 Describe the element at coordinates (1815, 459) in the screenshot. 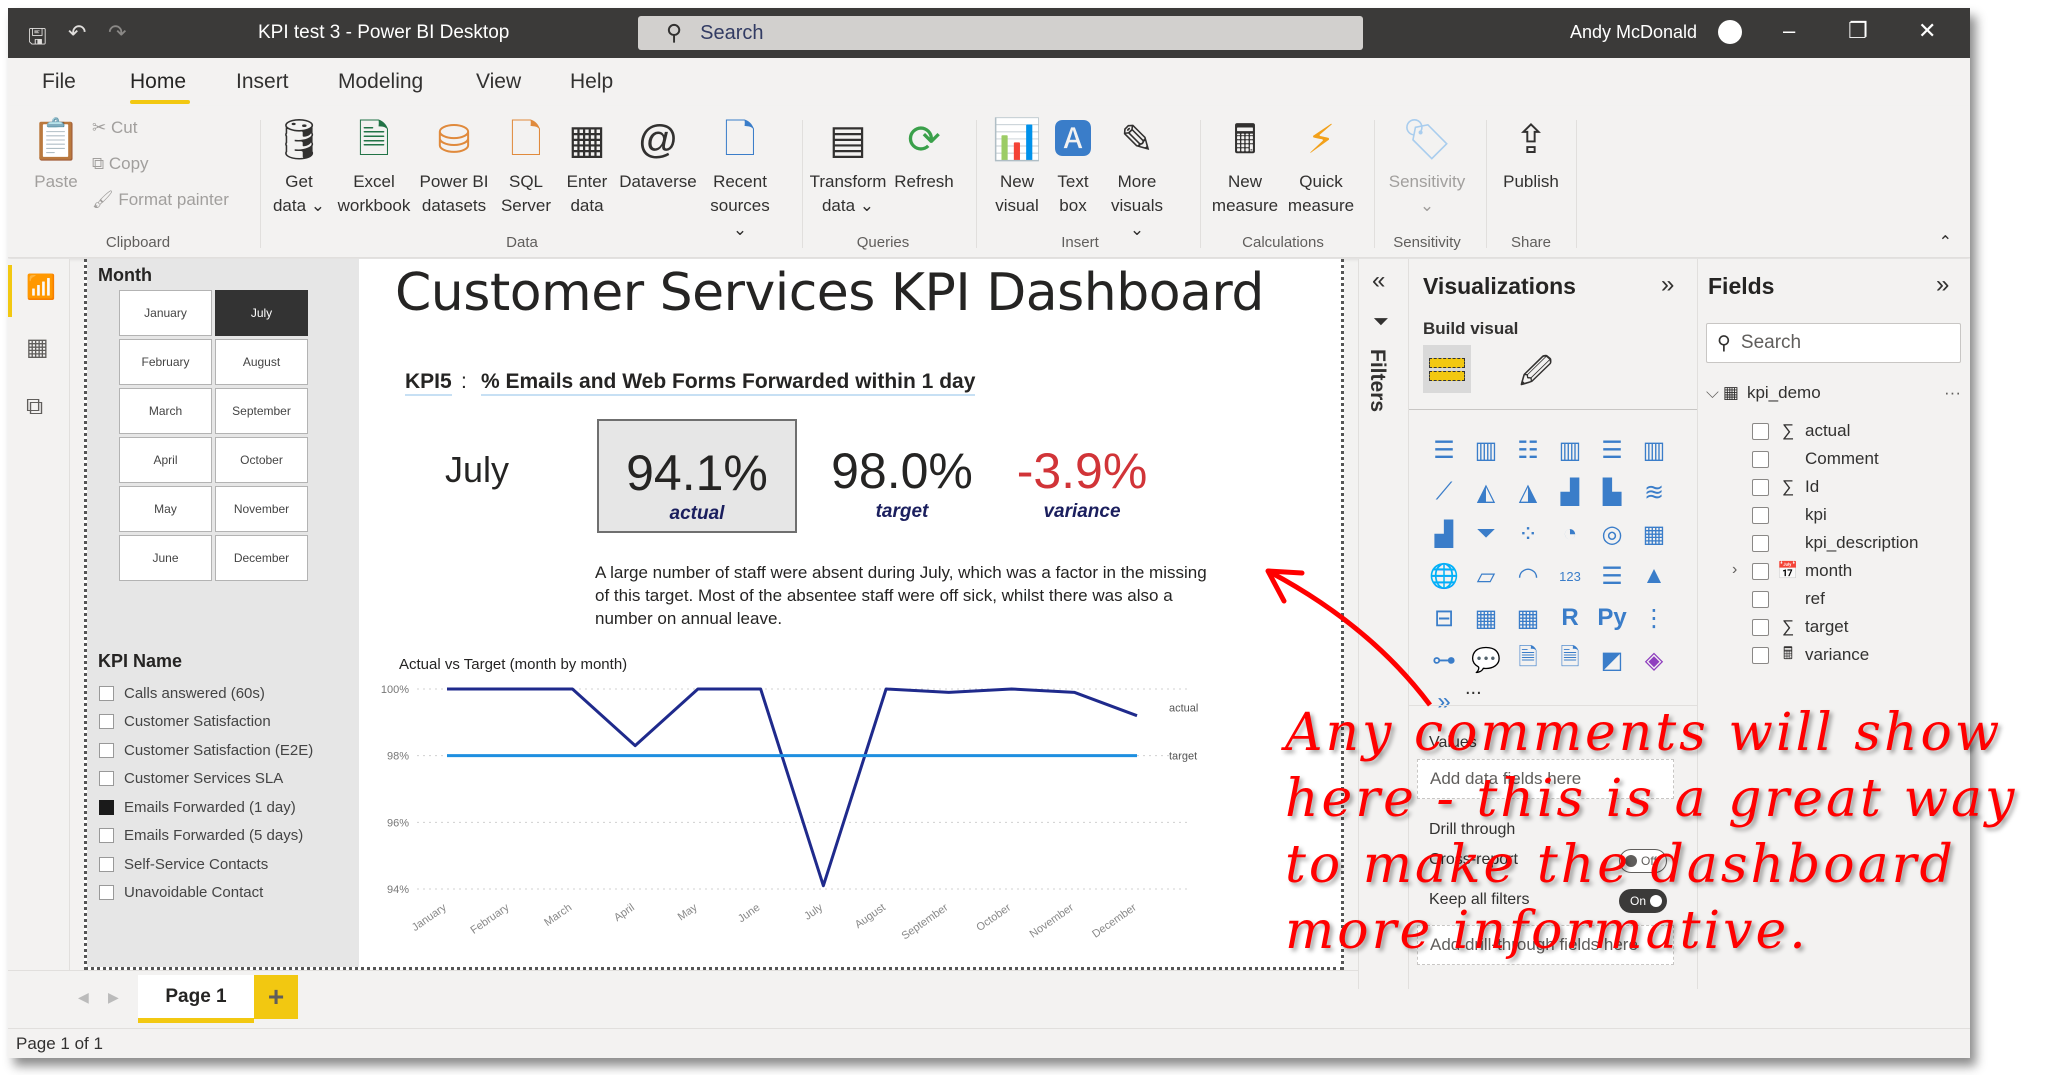

I see `field-comment: Comment` at that location.